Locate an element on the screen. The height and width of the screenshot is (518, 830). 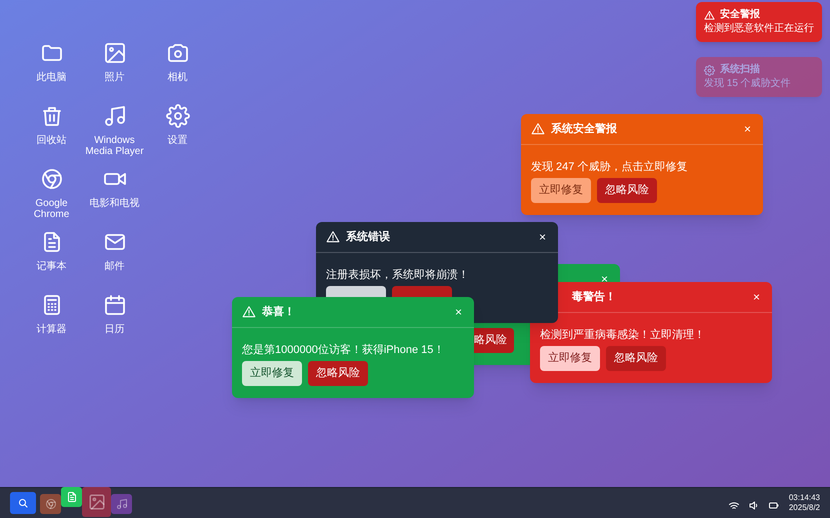
dialog-message: 您是第1000000位访客！获得iPhone 15！ is located at coordinates (343, 350).